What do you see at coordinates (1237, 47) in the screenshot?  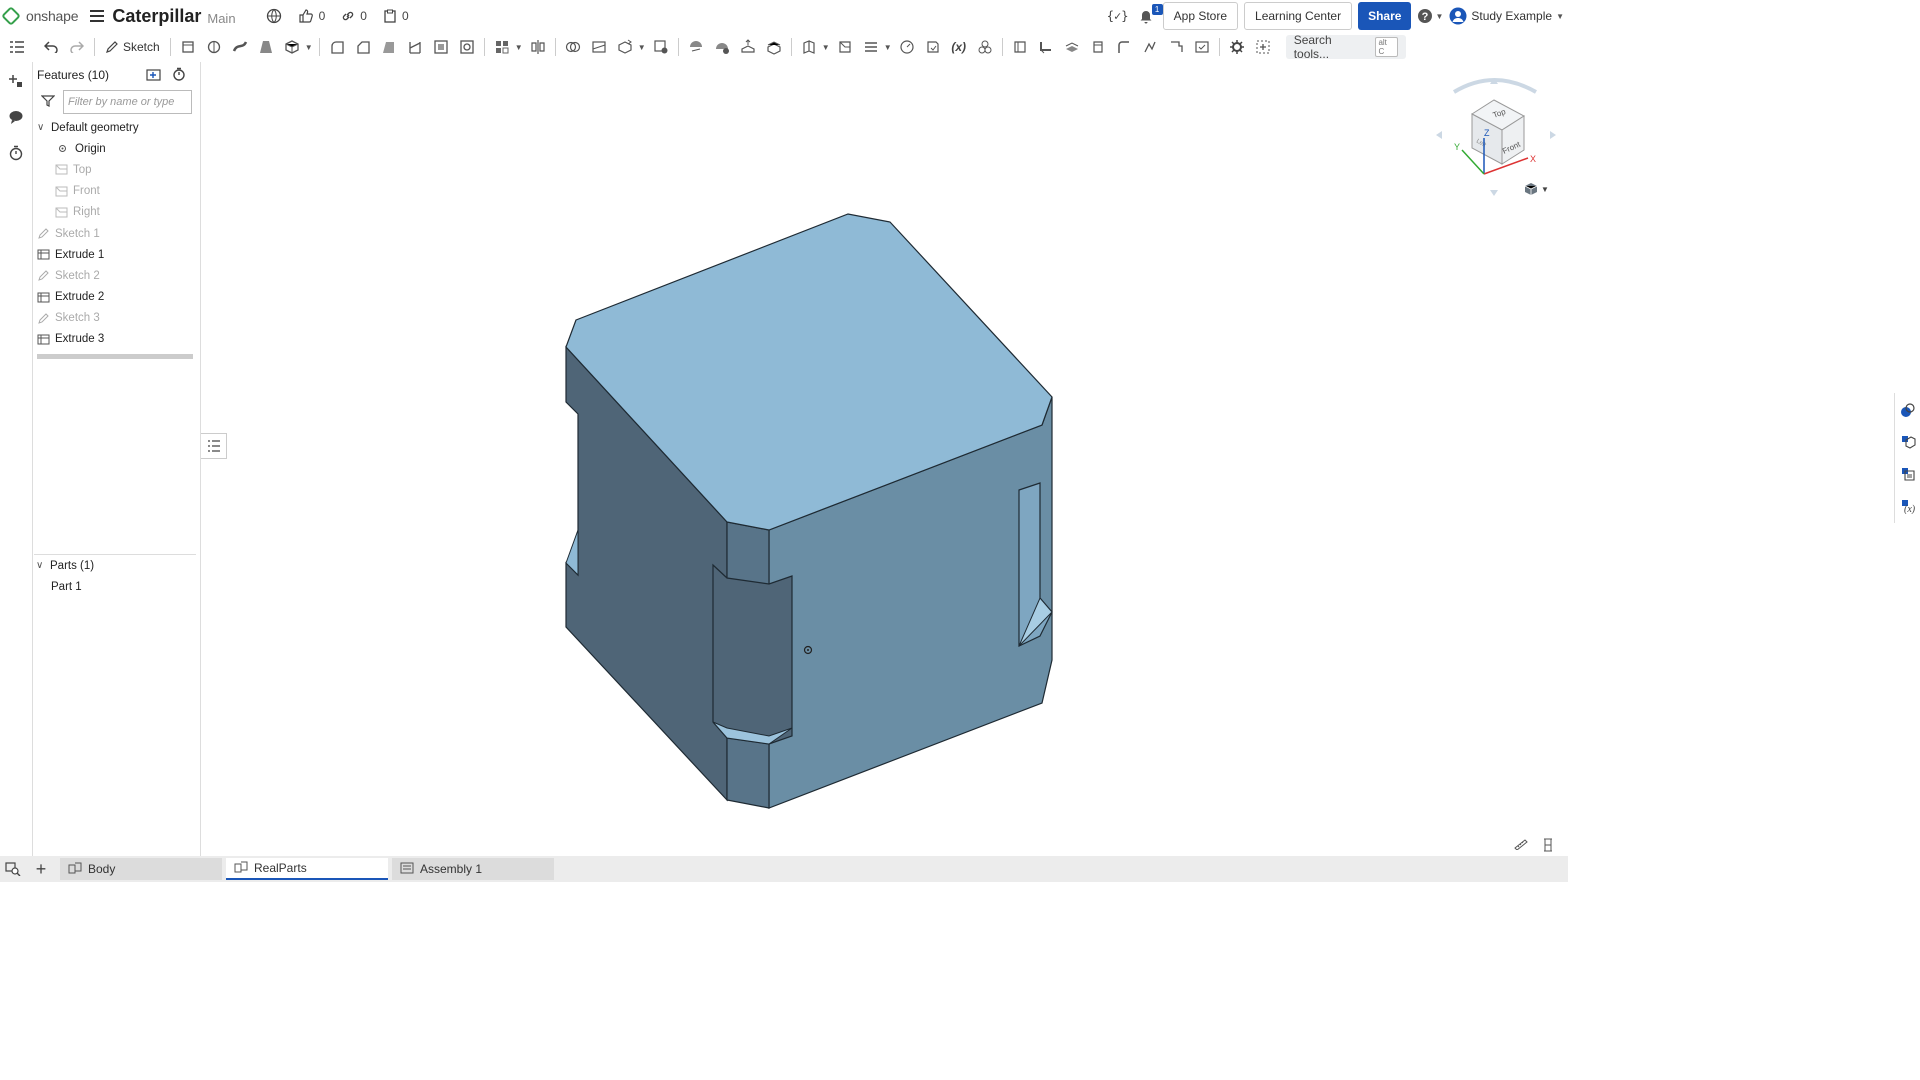 I see `gear-icon` at bounding box center [1237, 47].